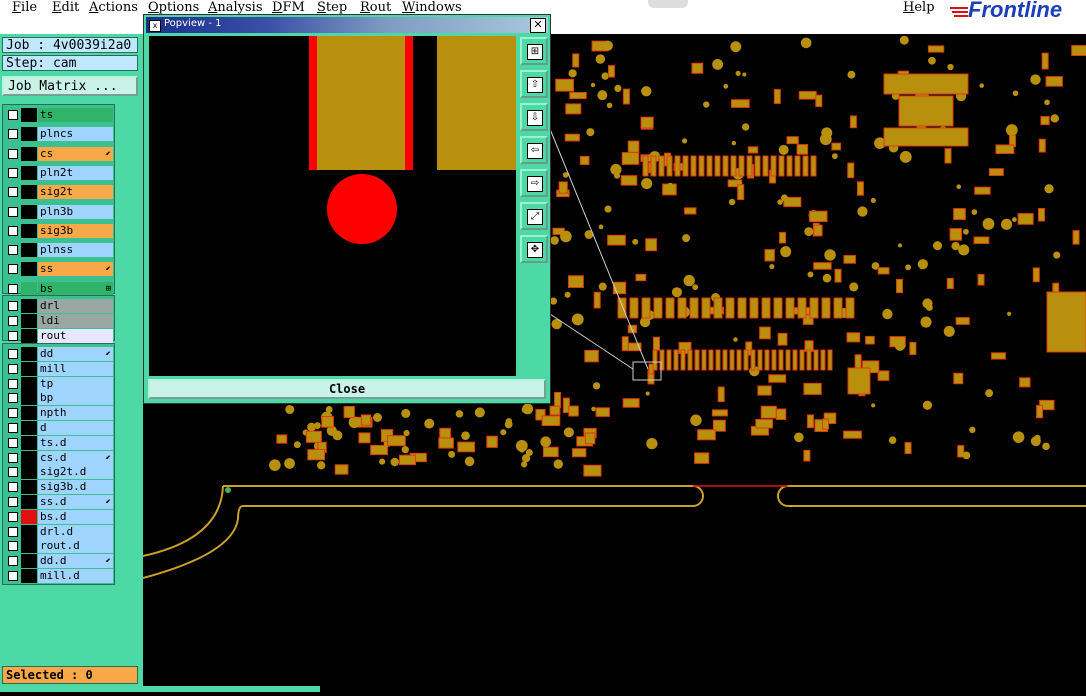  I want to click on menu-options: Options, so click(173, 7).